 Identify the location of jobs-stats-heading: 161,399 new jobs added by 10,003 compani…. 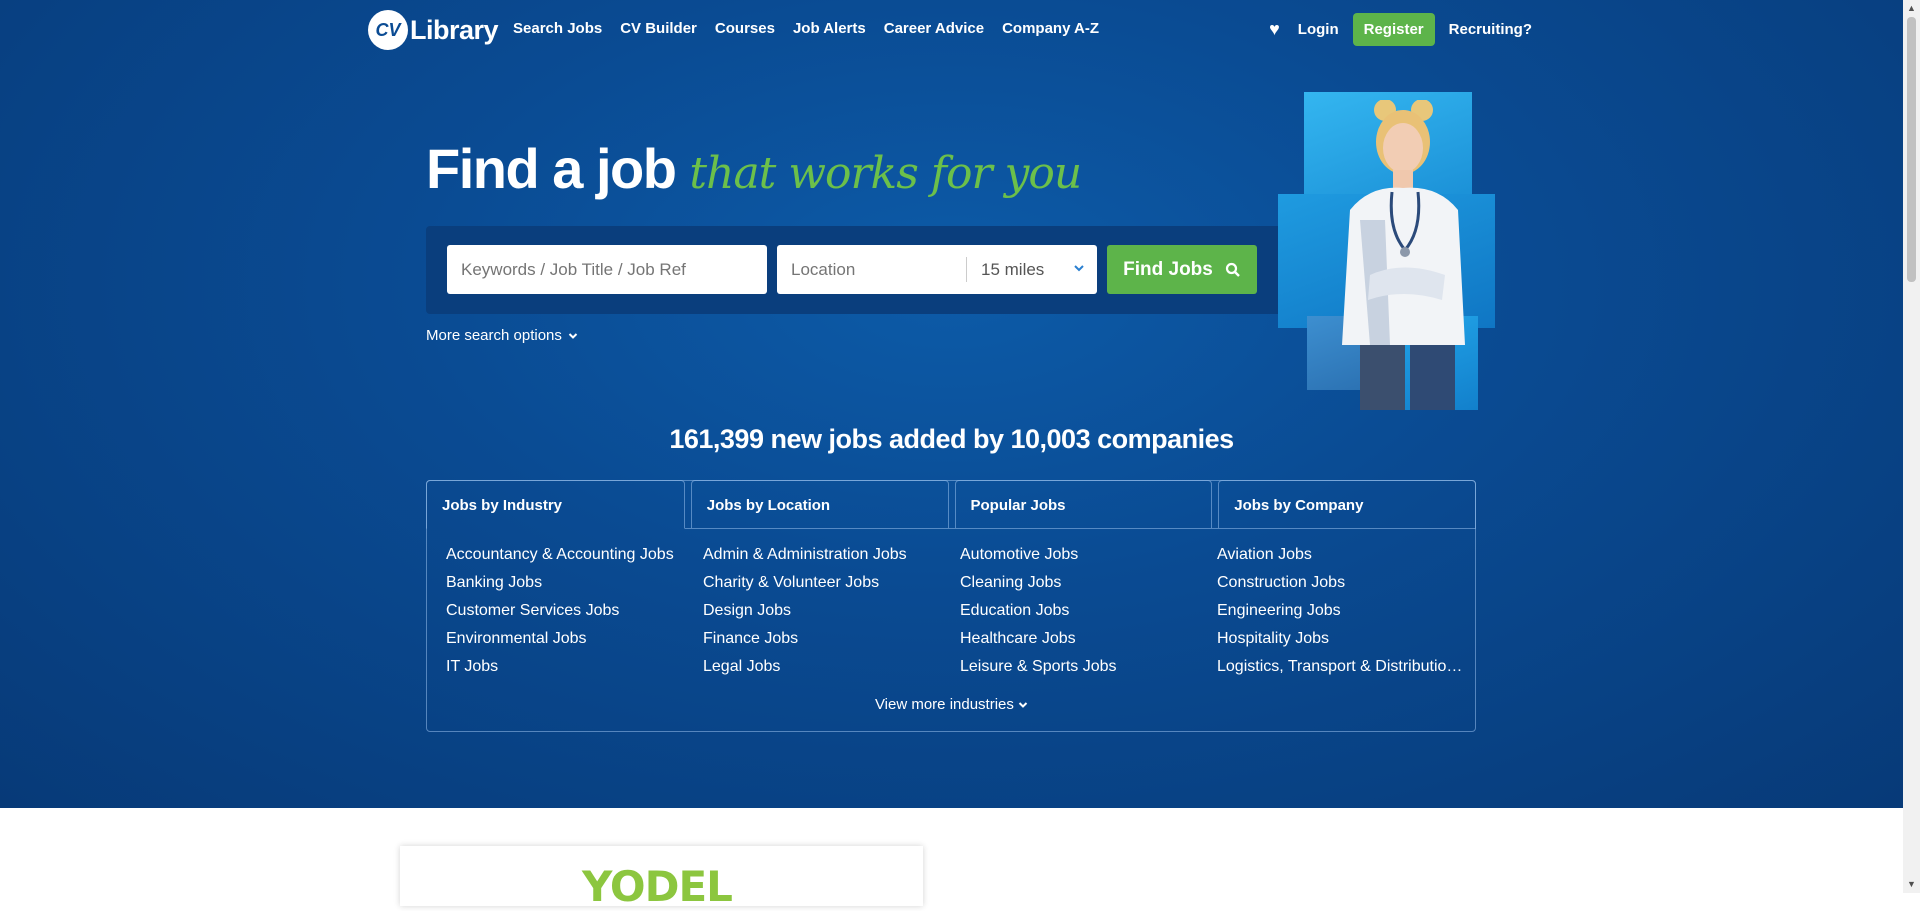
(951, 439).